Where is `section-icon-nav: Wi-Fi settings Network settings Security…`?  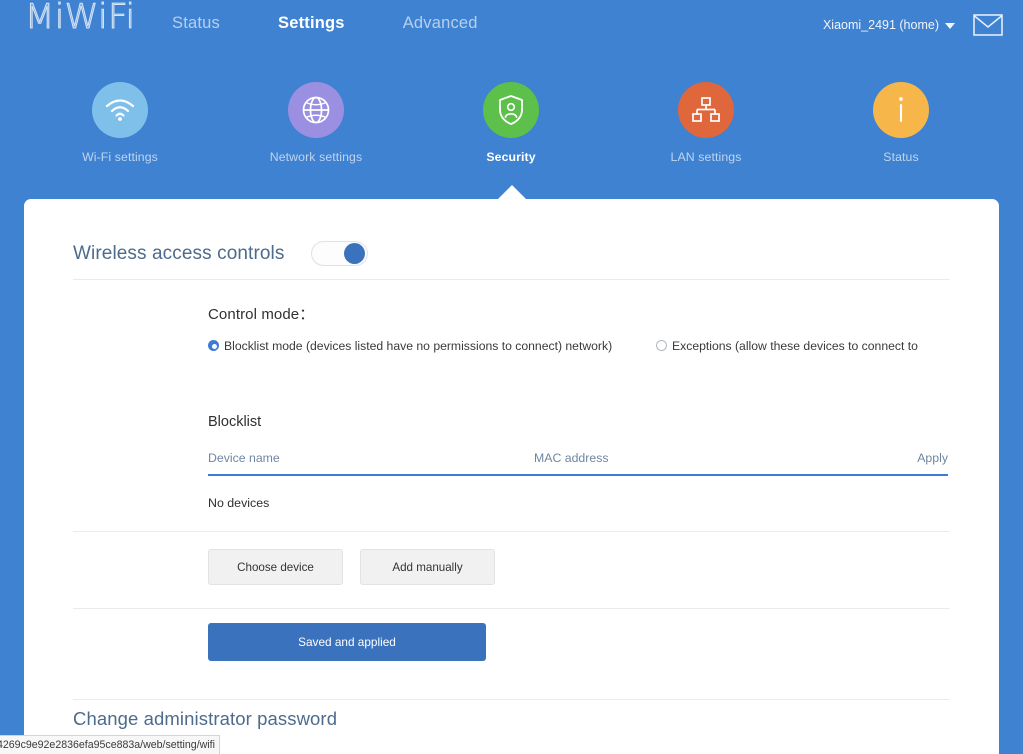
section-icon-nav: Wi-Fi settings Network settings Security… is located at coordinates (511, 130).